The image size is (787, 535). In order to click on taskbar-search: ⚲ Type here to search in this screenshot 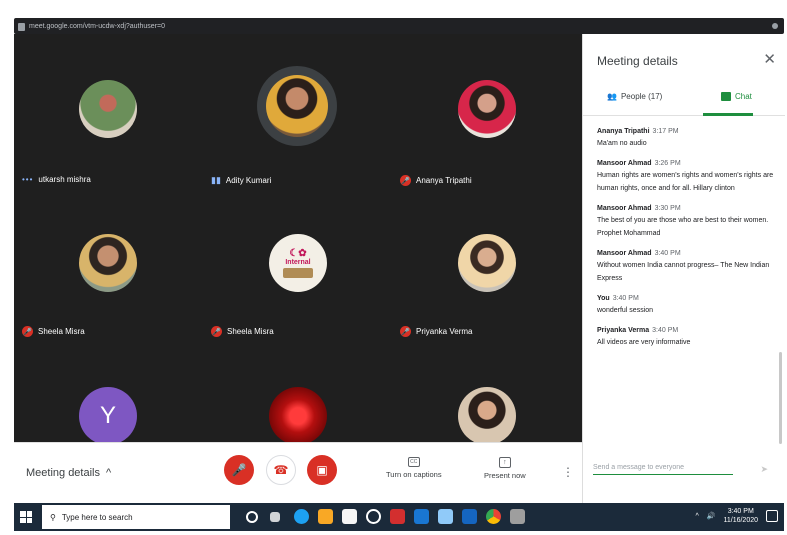, I will do `click(136, 517)`.